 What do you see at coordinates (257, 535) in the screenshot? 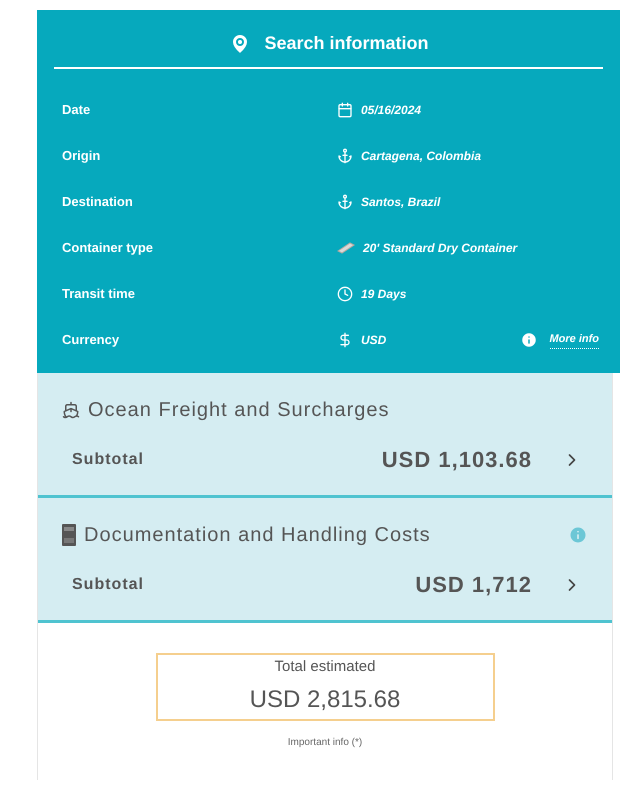
I see `section-title: Documentation and Handling Costs` at bounding box center [257, 535].